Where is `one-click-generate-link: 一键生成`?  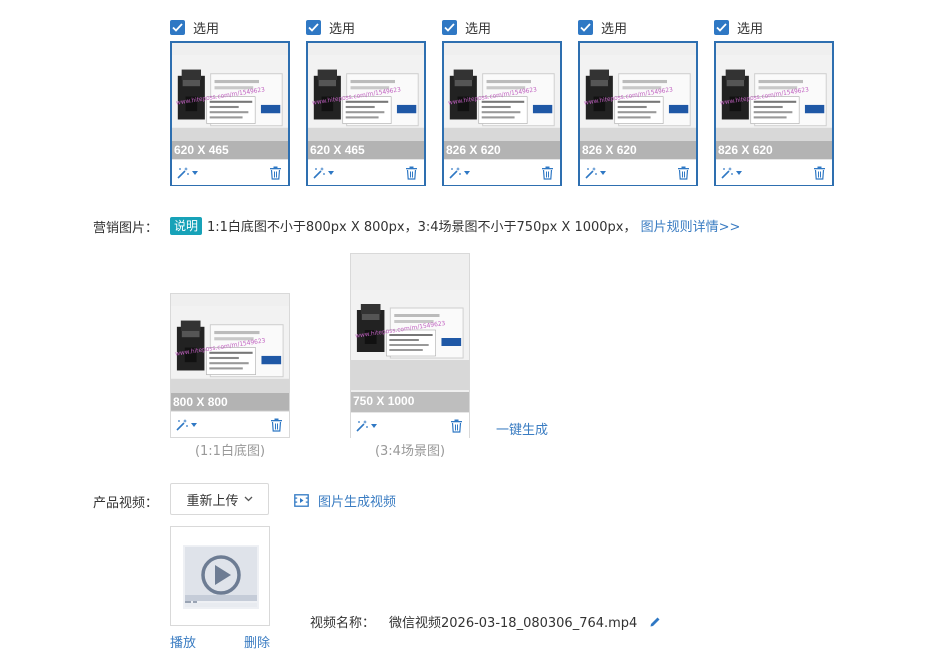 one-click-generate-link: 一键生成 is located at coordinates (522, 428).